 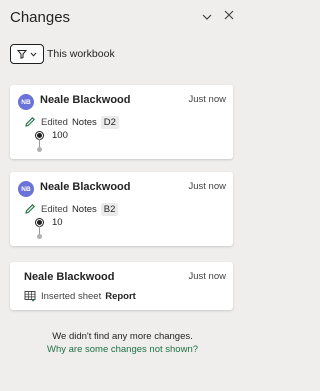 What do you see at coordinates (109, 122) in the screenshot?
I see `cell-reference: D2` at bounding box center [109, 122].